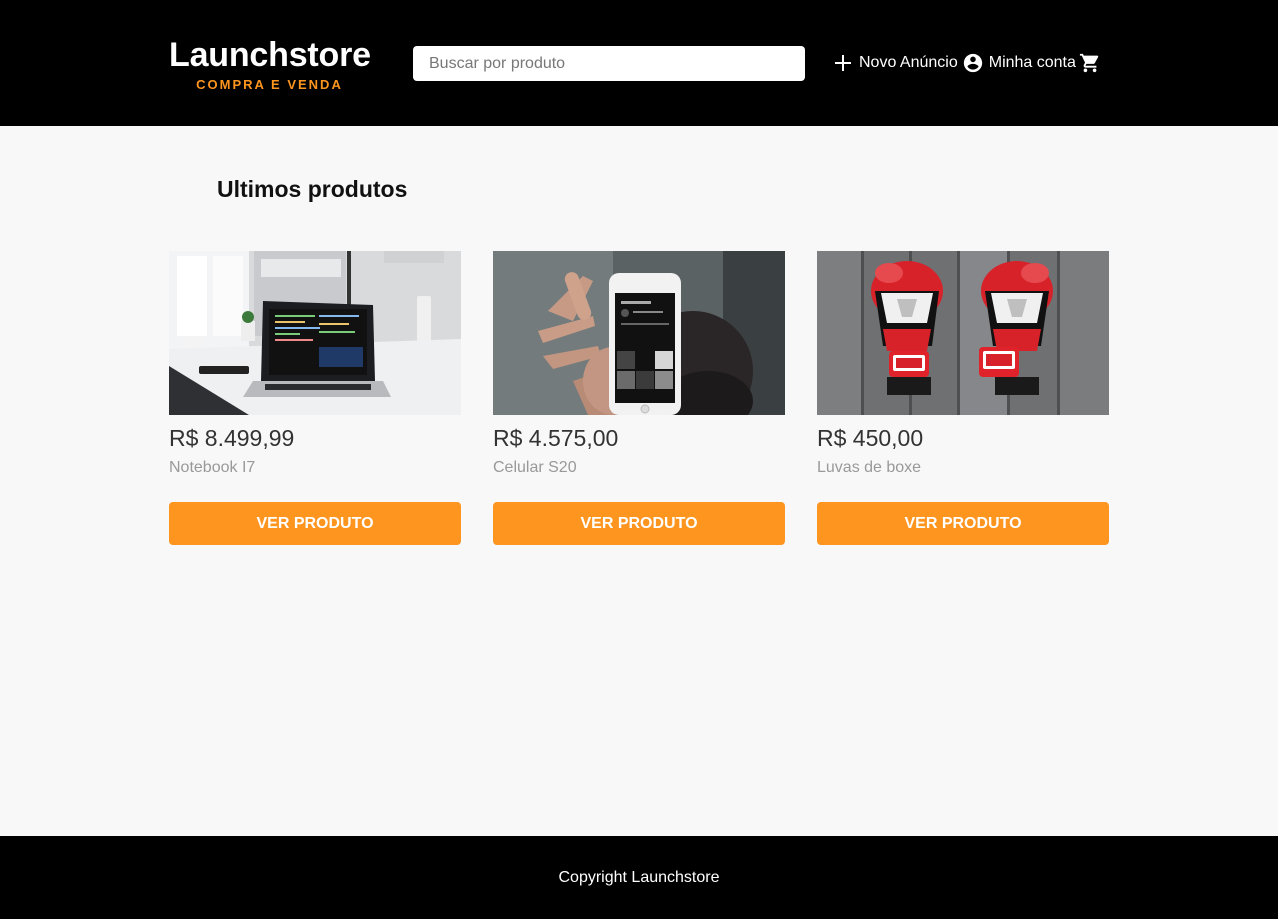 Image resolution: width=1278 pixels, height=919 pixels. What do you see at coordinates (270, 55) in the screenshot?
I see `logo-title: Launchstore` at bounding box center [270, 55].